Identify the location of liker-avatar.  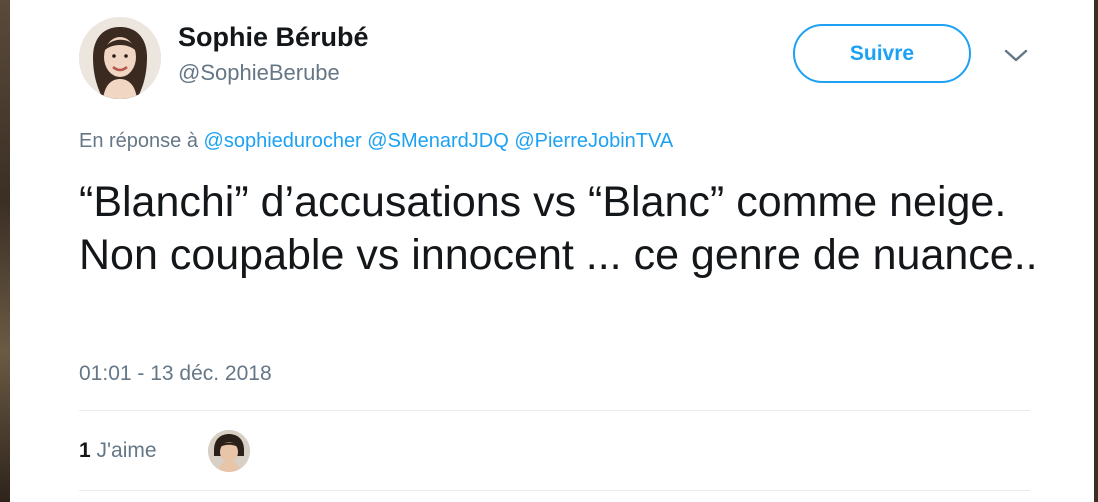
(229, 451).